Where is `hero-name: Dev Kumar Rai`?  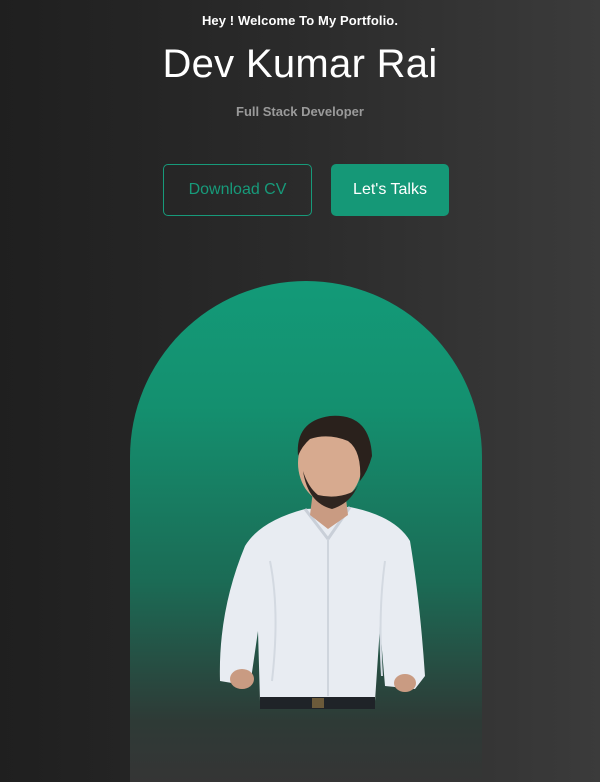
hero-name: Dev Kumar Rai is located at coordinates (300, 64).